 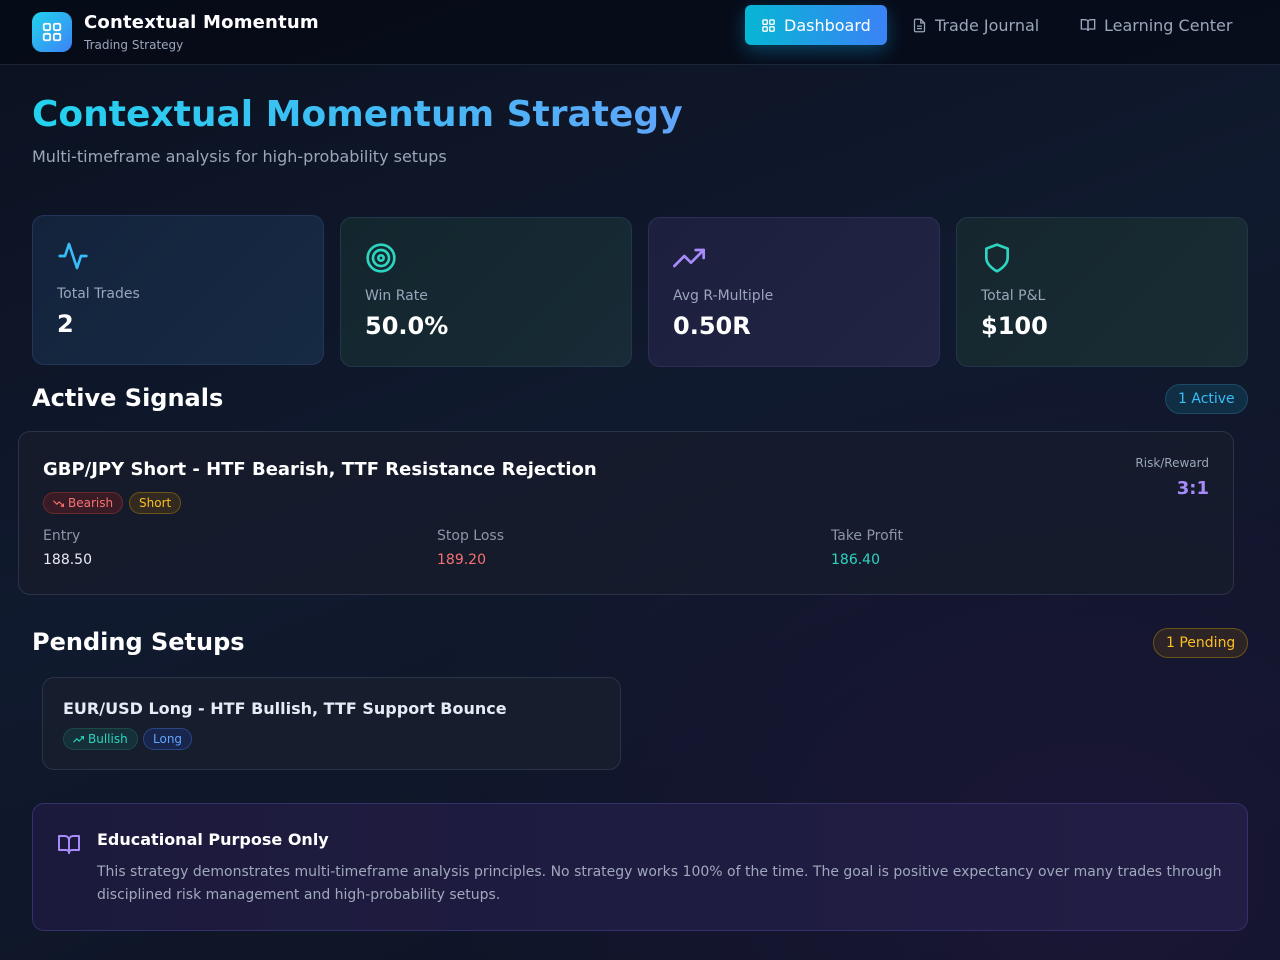 I want to click on shield-icon, so click(x=997, y=258).